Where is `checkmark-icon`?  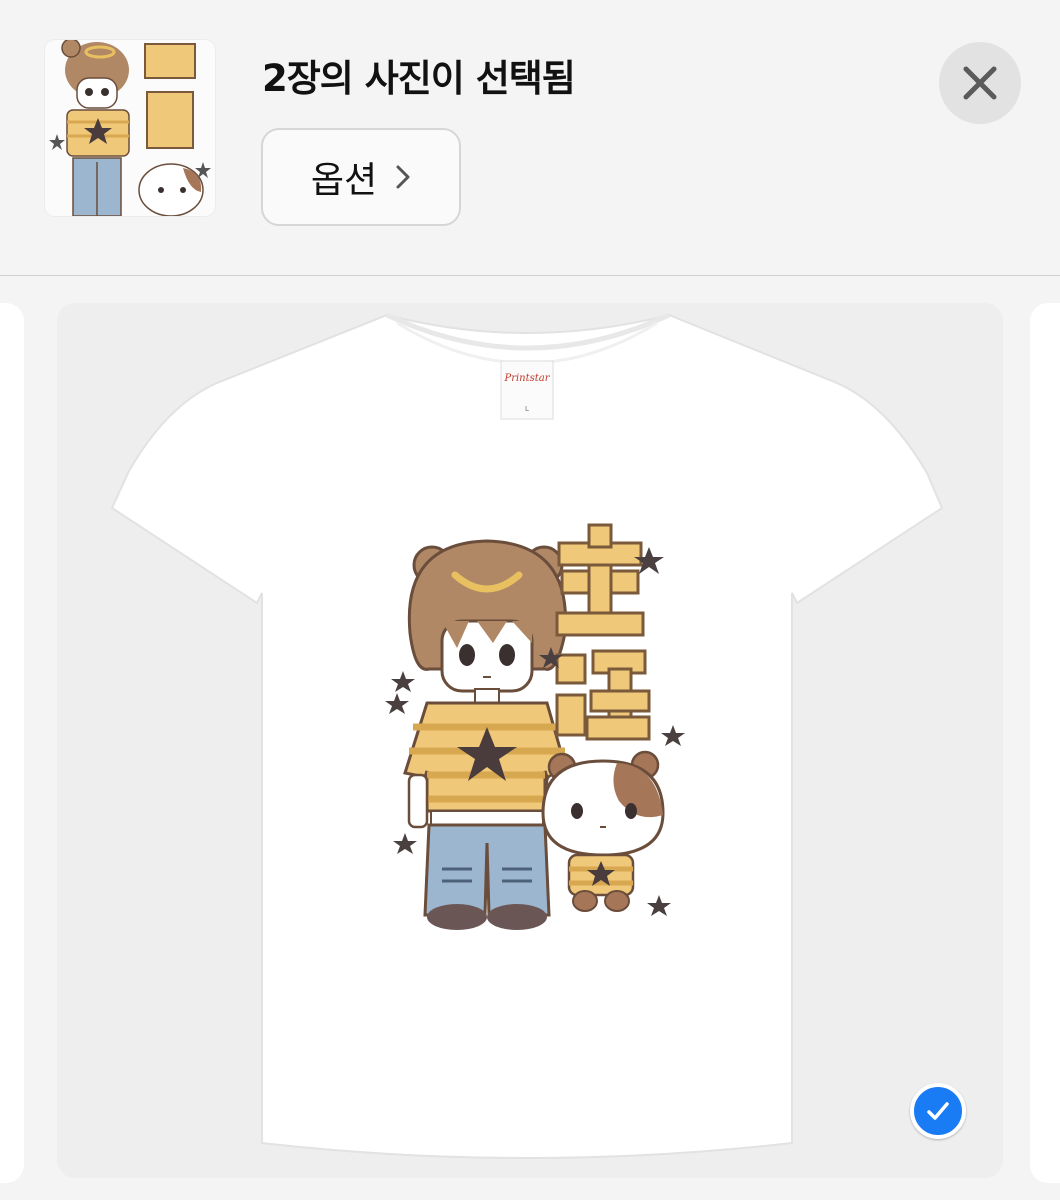 checkmark-icon is located at coordinates (938, 1111).